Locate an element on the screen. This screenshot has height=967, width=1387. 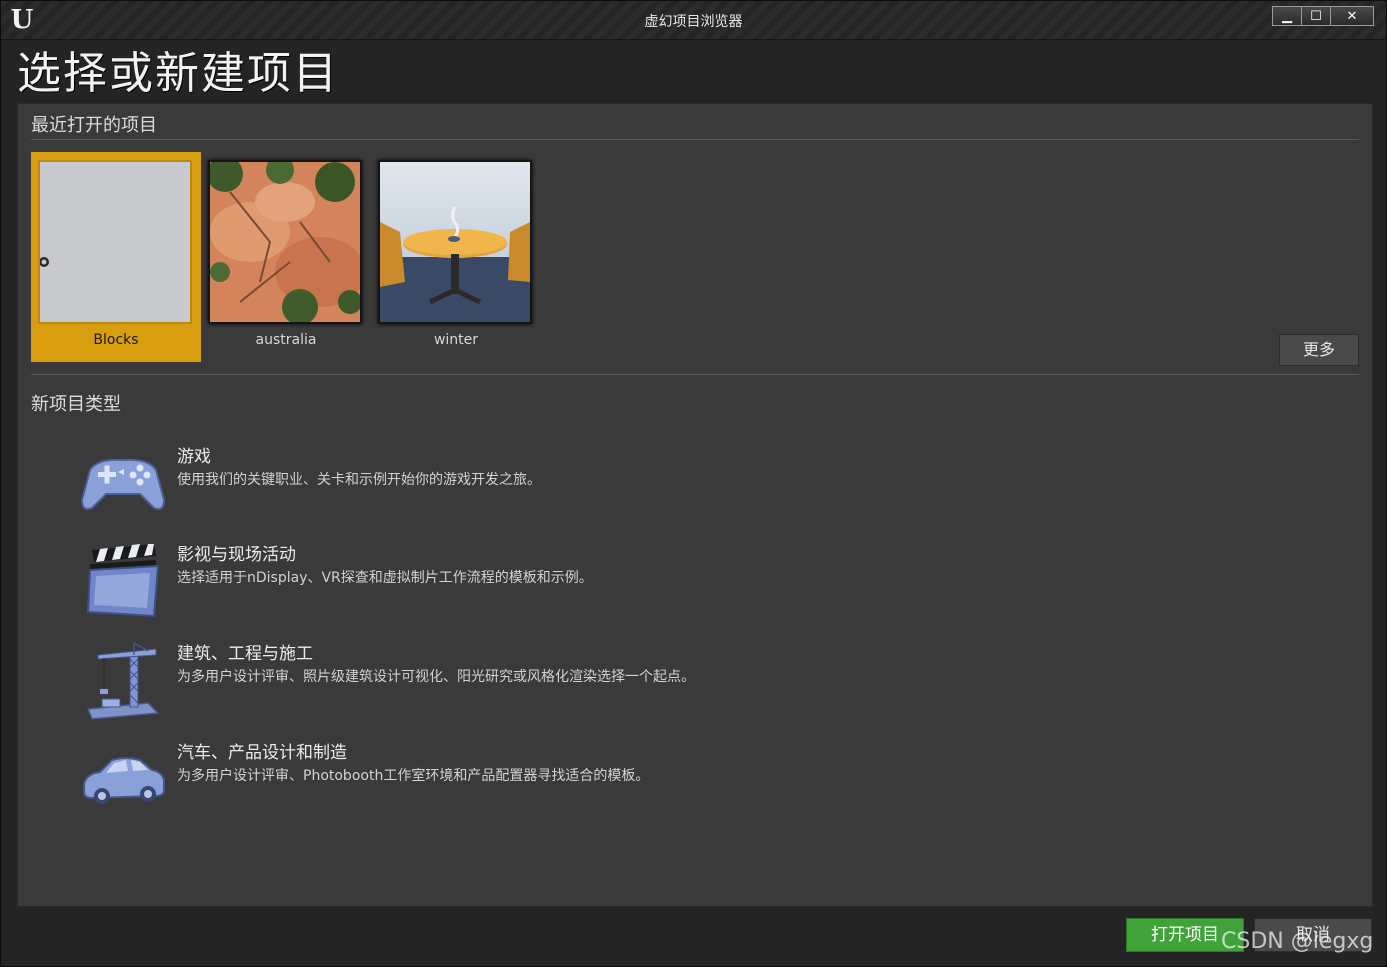
new-project-divider is located at coordinates (695, 374).